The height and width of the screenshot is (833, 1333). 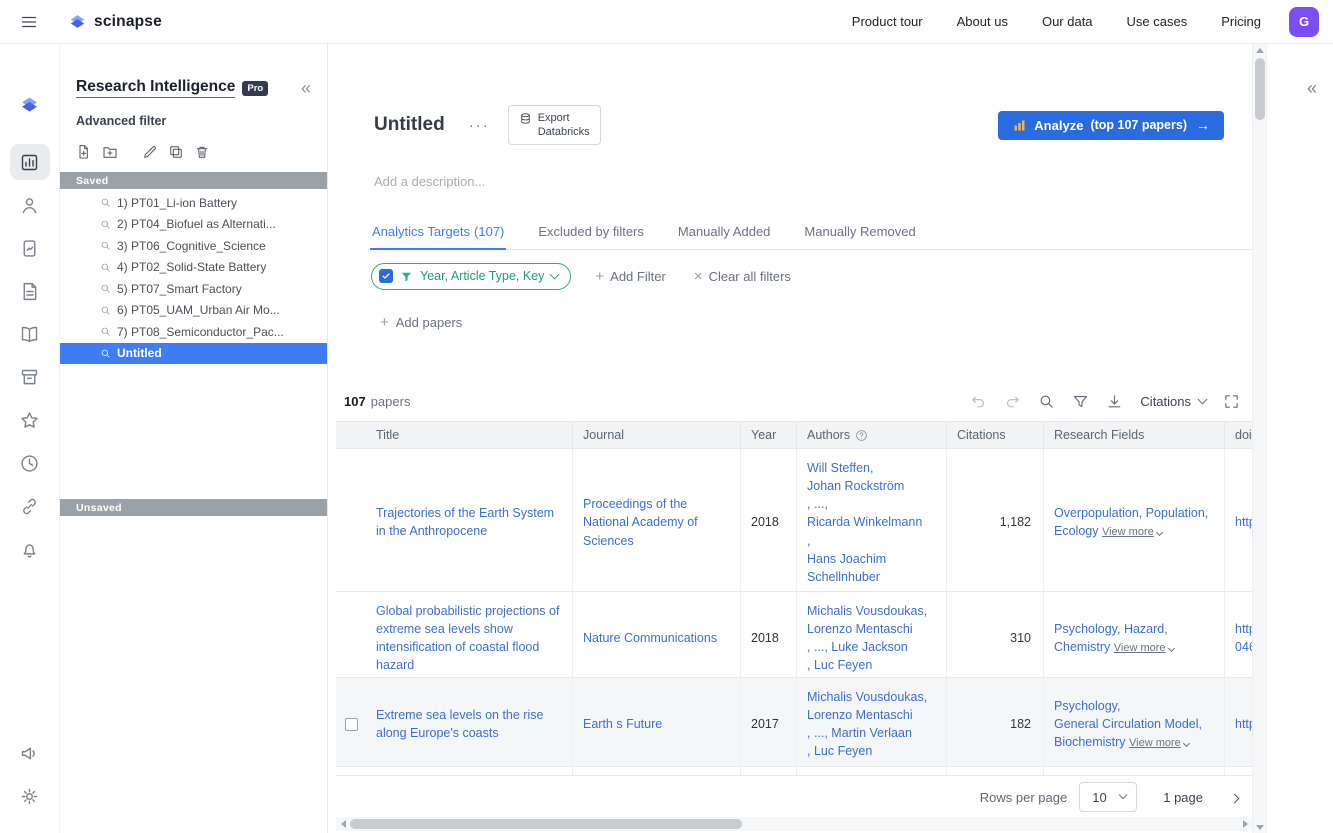 What do you see at coordinates (30, 104) in the screenshot?
I see `scinapse-mark-icon` at bounding box center [30, 104].